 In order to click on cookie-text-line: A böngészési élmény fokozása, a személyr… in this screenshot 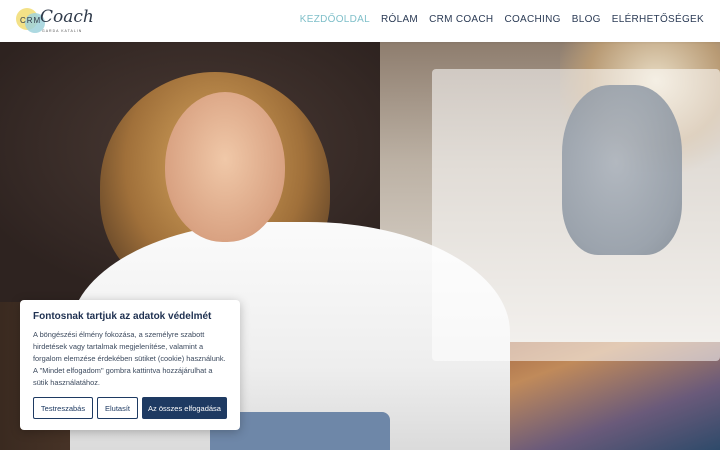, I will do `click(119, 334)`.